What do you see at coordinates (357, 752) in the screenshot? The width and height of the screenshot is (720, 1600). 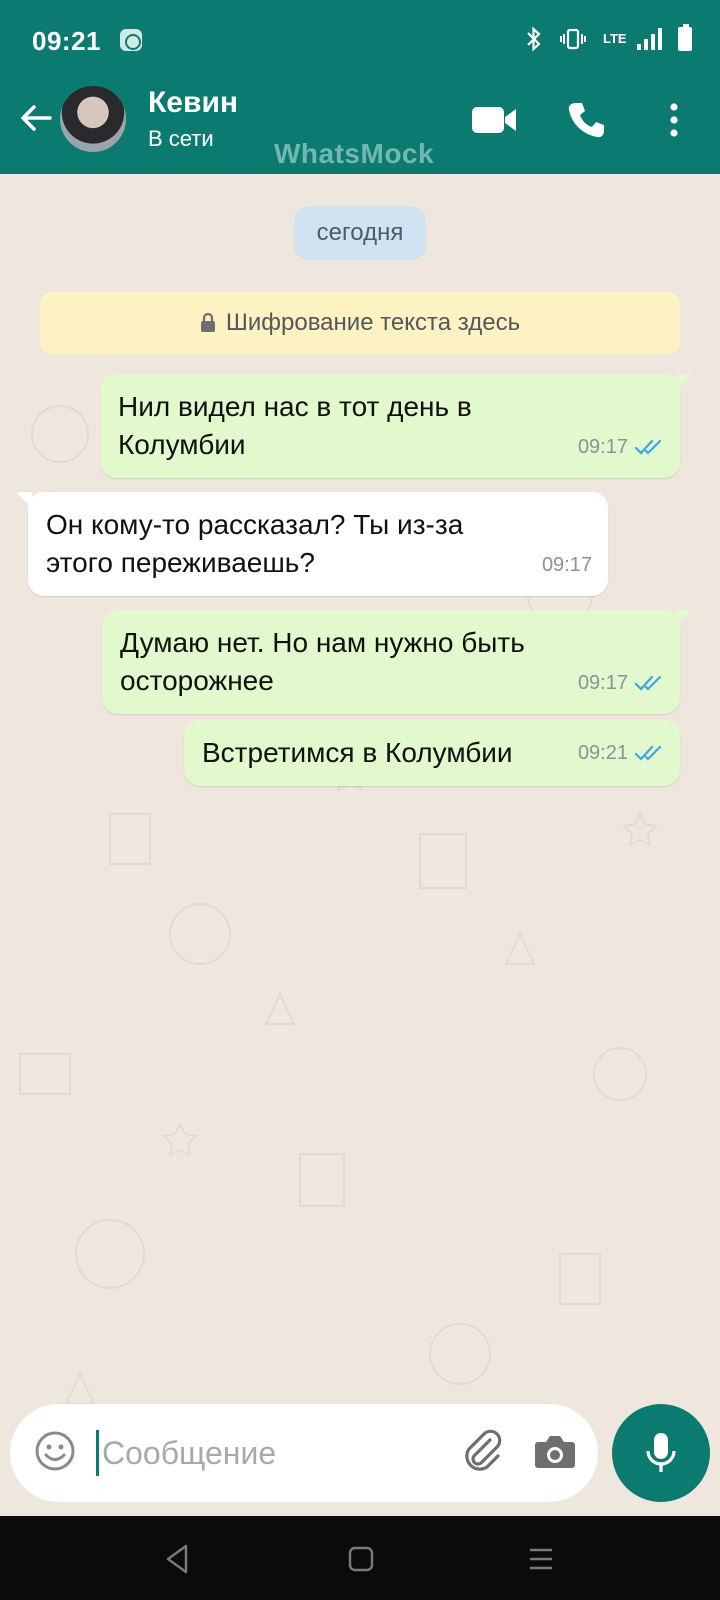 I see `message-text: Встретимся в Колумбии` at bounding box center [357, 752].